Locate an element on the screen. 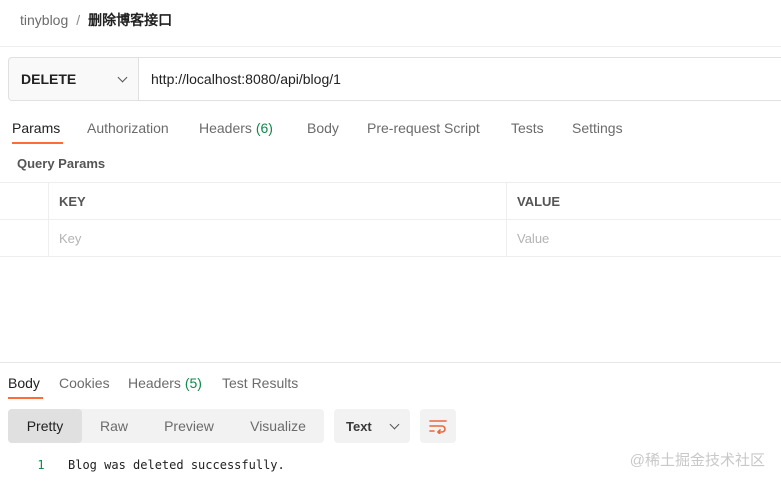  view-raw-button: Raw is located at coordinates (114, 426).